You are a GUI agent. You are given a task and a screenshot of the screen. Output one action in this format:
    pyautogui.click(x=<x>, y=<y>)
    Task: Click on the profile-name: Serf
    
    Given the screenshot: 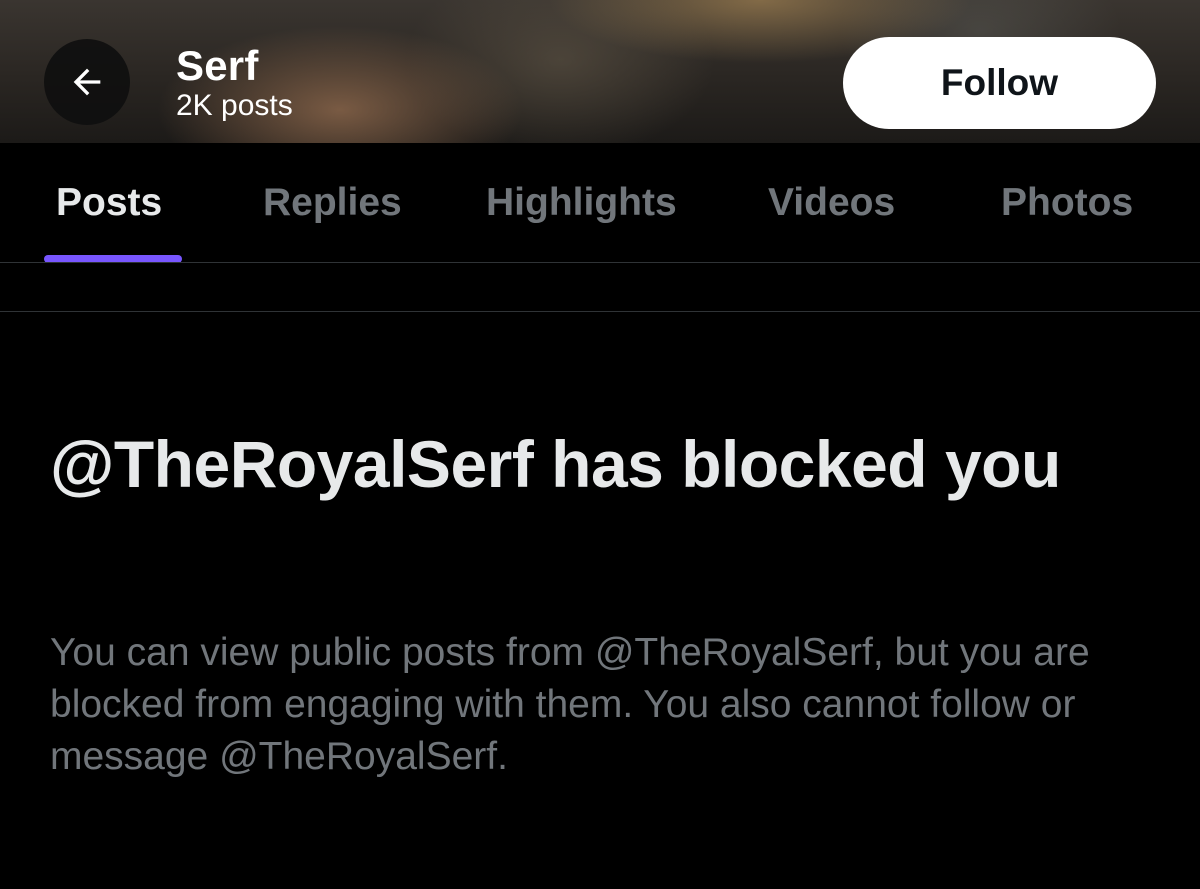 What is the action you would take?
    pyautogui.click(x=217, y=65)
    